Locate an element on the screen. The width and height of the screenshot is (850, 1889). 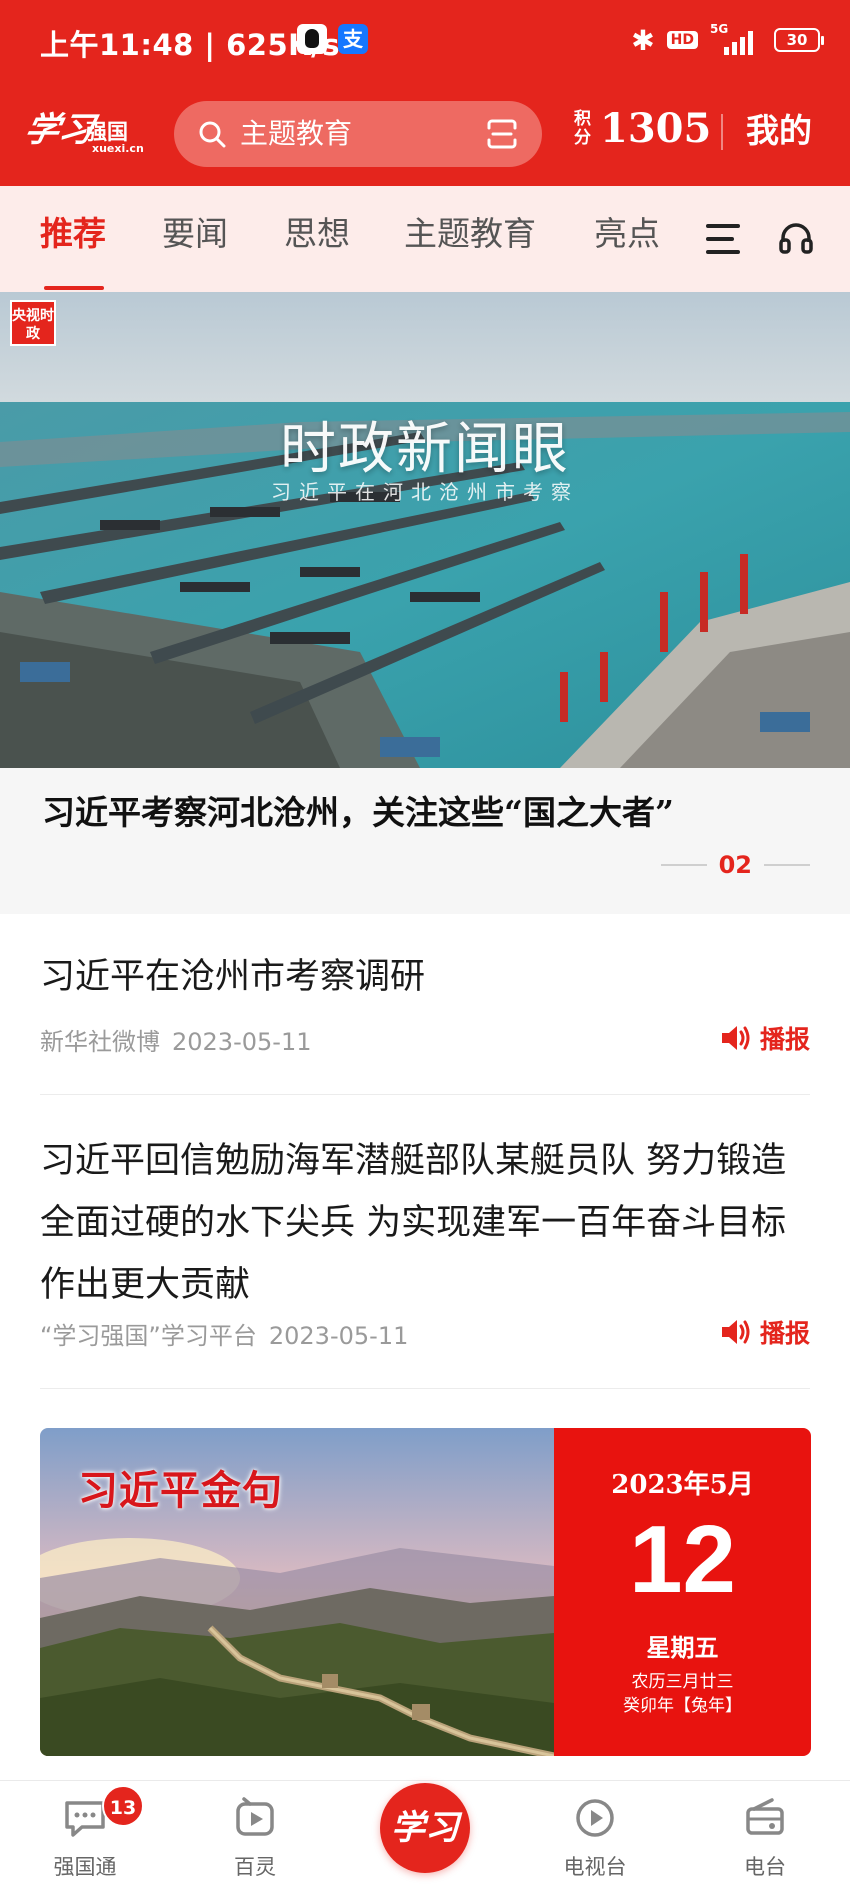
video-icon is located at coordinates (255, 1816).